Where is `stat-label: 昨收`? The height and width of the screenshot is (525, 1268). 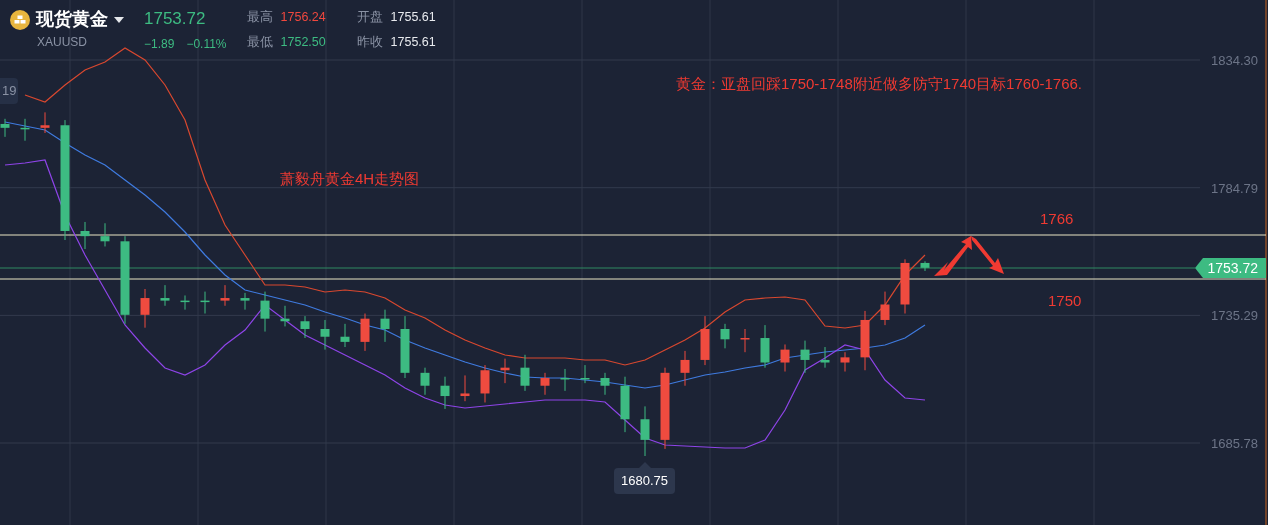
stat-label: 昨收 is located at coordinates (369, 42).